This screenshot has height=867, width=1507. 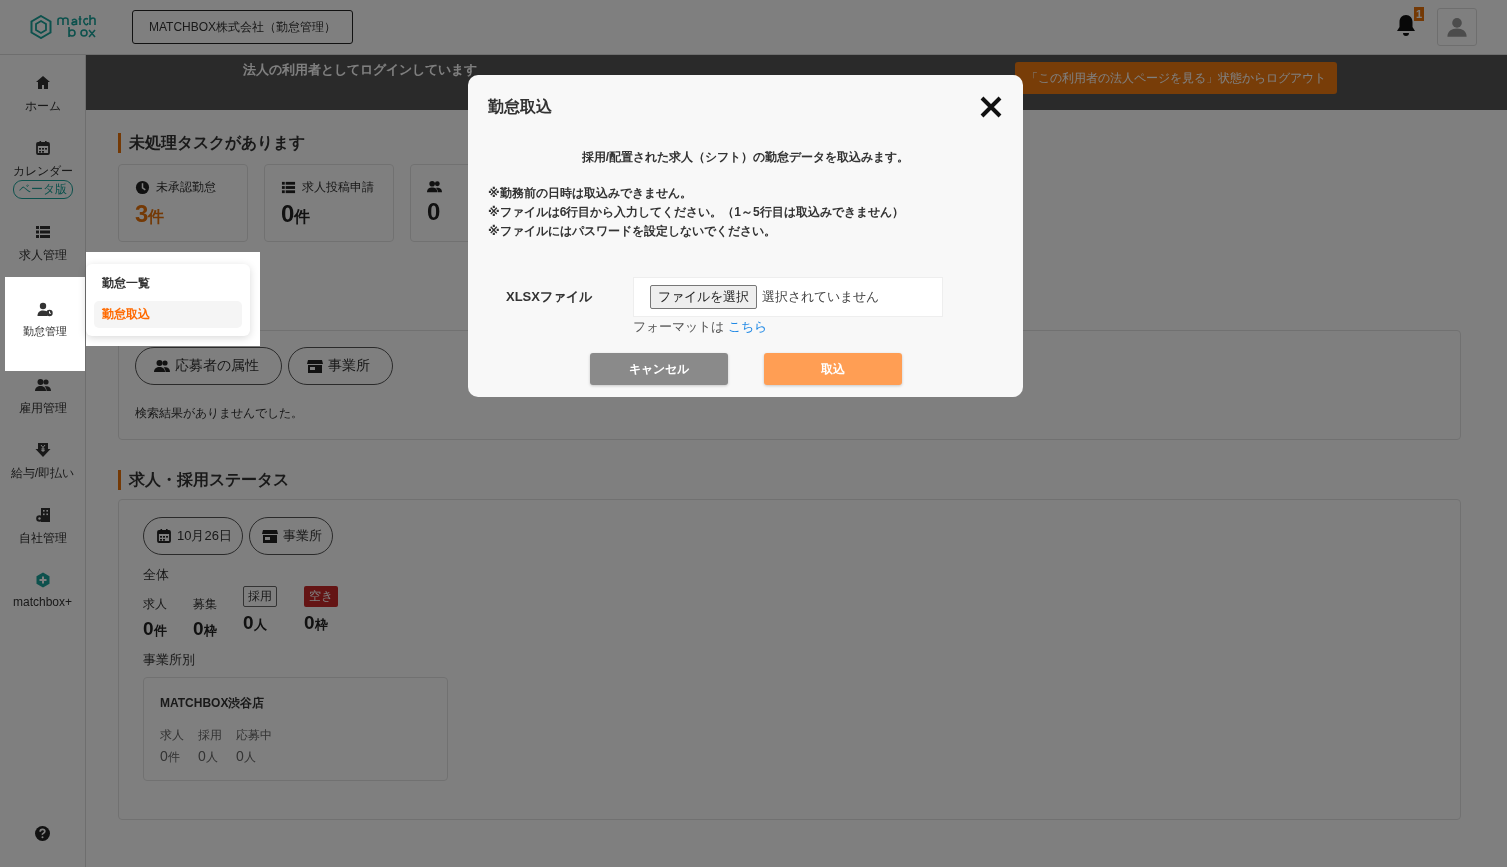 I want to click on group-label: 全体, so click(x=156, y=575).